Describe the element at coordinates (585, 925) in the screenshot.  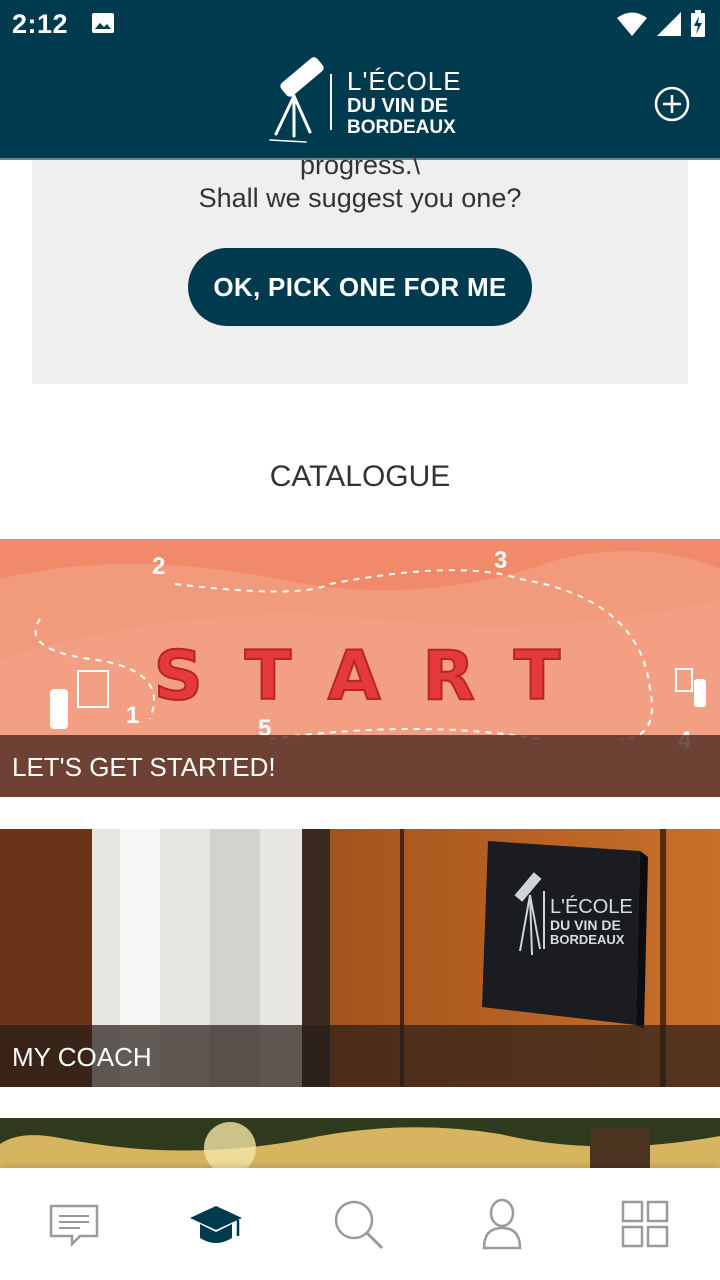
I see `sign-line-2: DU VIN DE` at that location.